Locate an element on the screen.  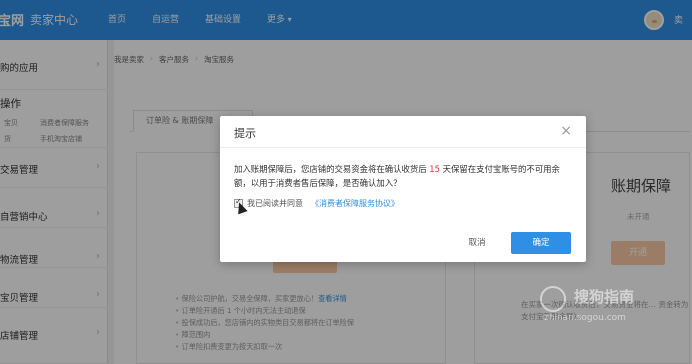
watermark: 搜狗指南 zhinan.sogou.com is located at coordinates (615, 307).